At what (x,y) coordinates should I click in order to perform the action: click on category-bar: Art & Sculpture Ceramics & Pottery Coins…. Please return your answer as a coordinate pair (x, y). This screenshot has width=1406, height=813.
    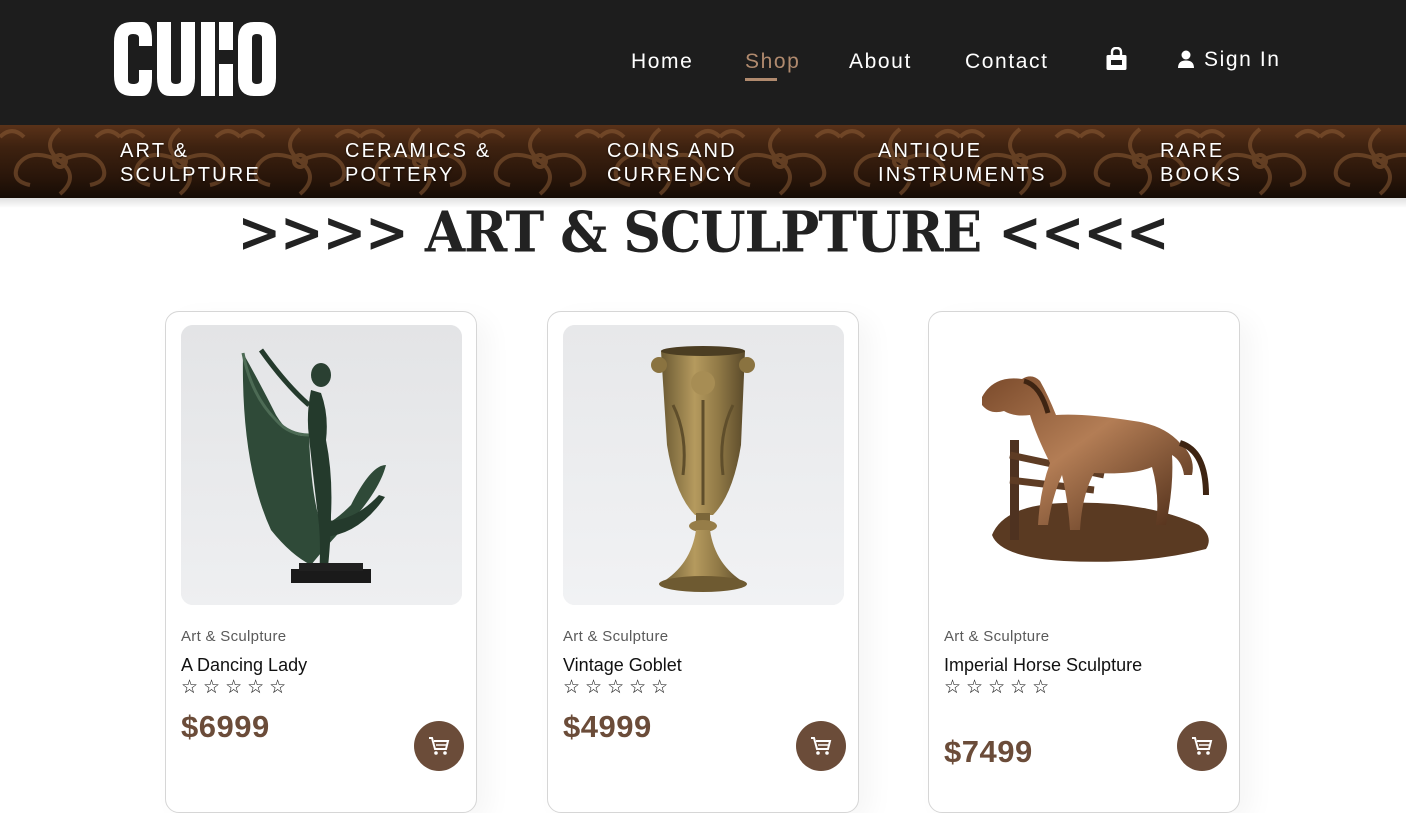
    Looking at the image, I should click on (703, 161).